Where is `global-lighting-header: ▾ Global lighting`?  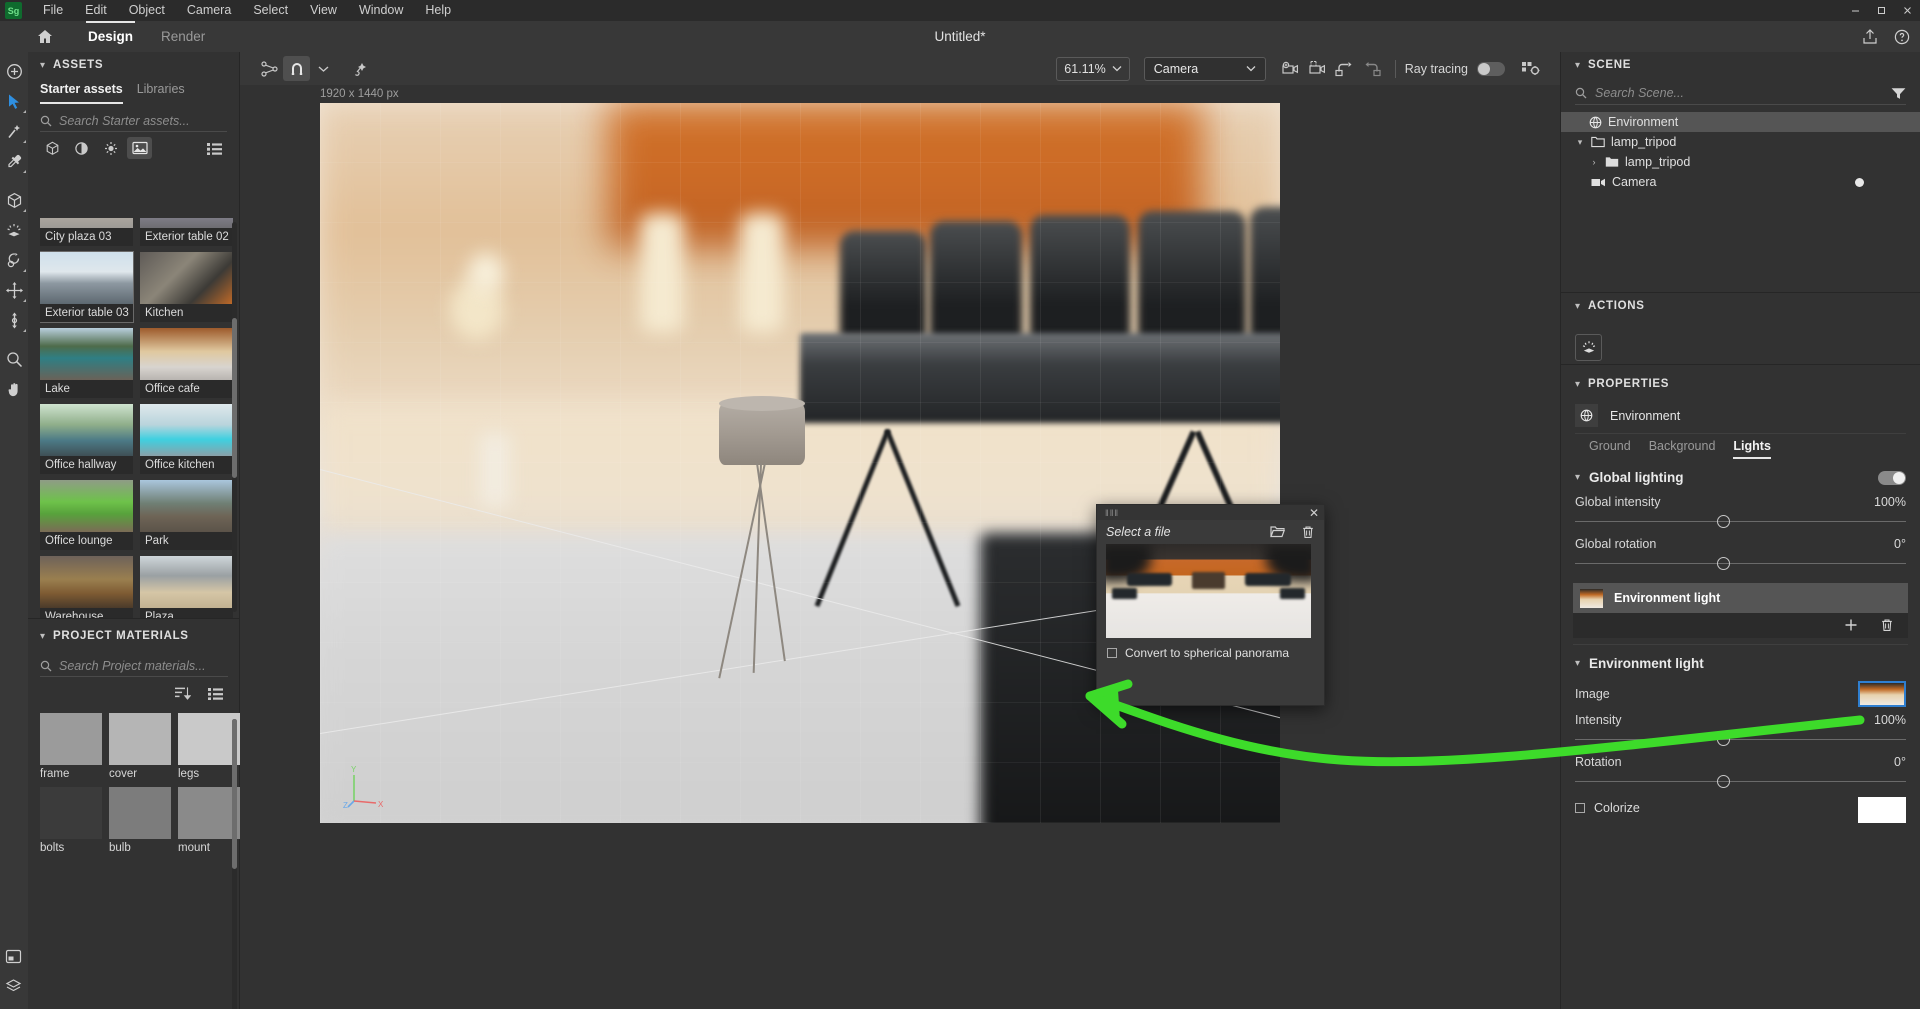
global-lighting-header: ▾ Global lighting is located at coordinates (1740, 474).